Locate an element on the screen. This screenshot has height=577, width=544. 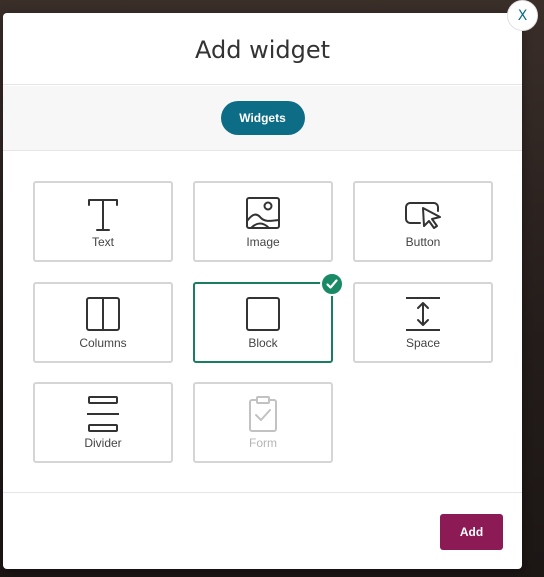
columns-icon is located at coordinates (103, 314).